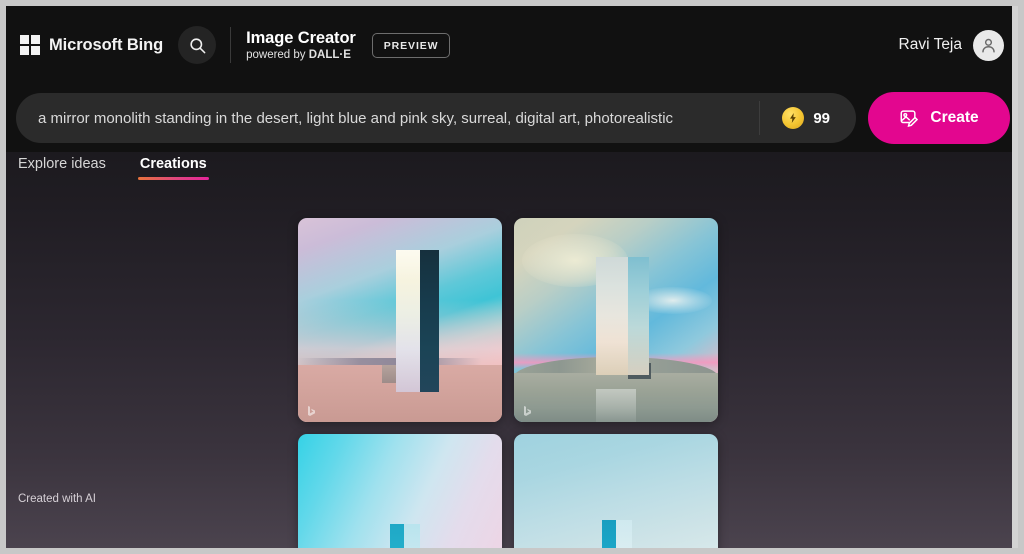 The height and width of the screenshot is (554, 1024). Describe the element at coordinates (930, 44) in the screenshot. I see `user-name: Ravi Teja` at that location.